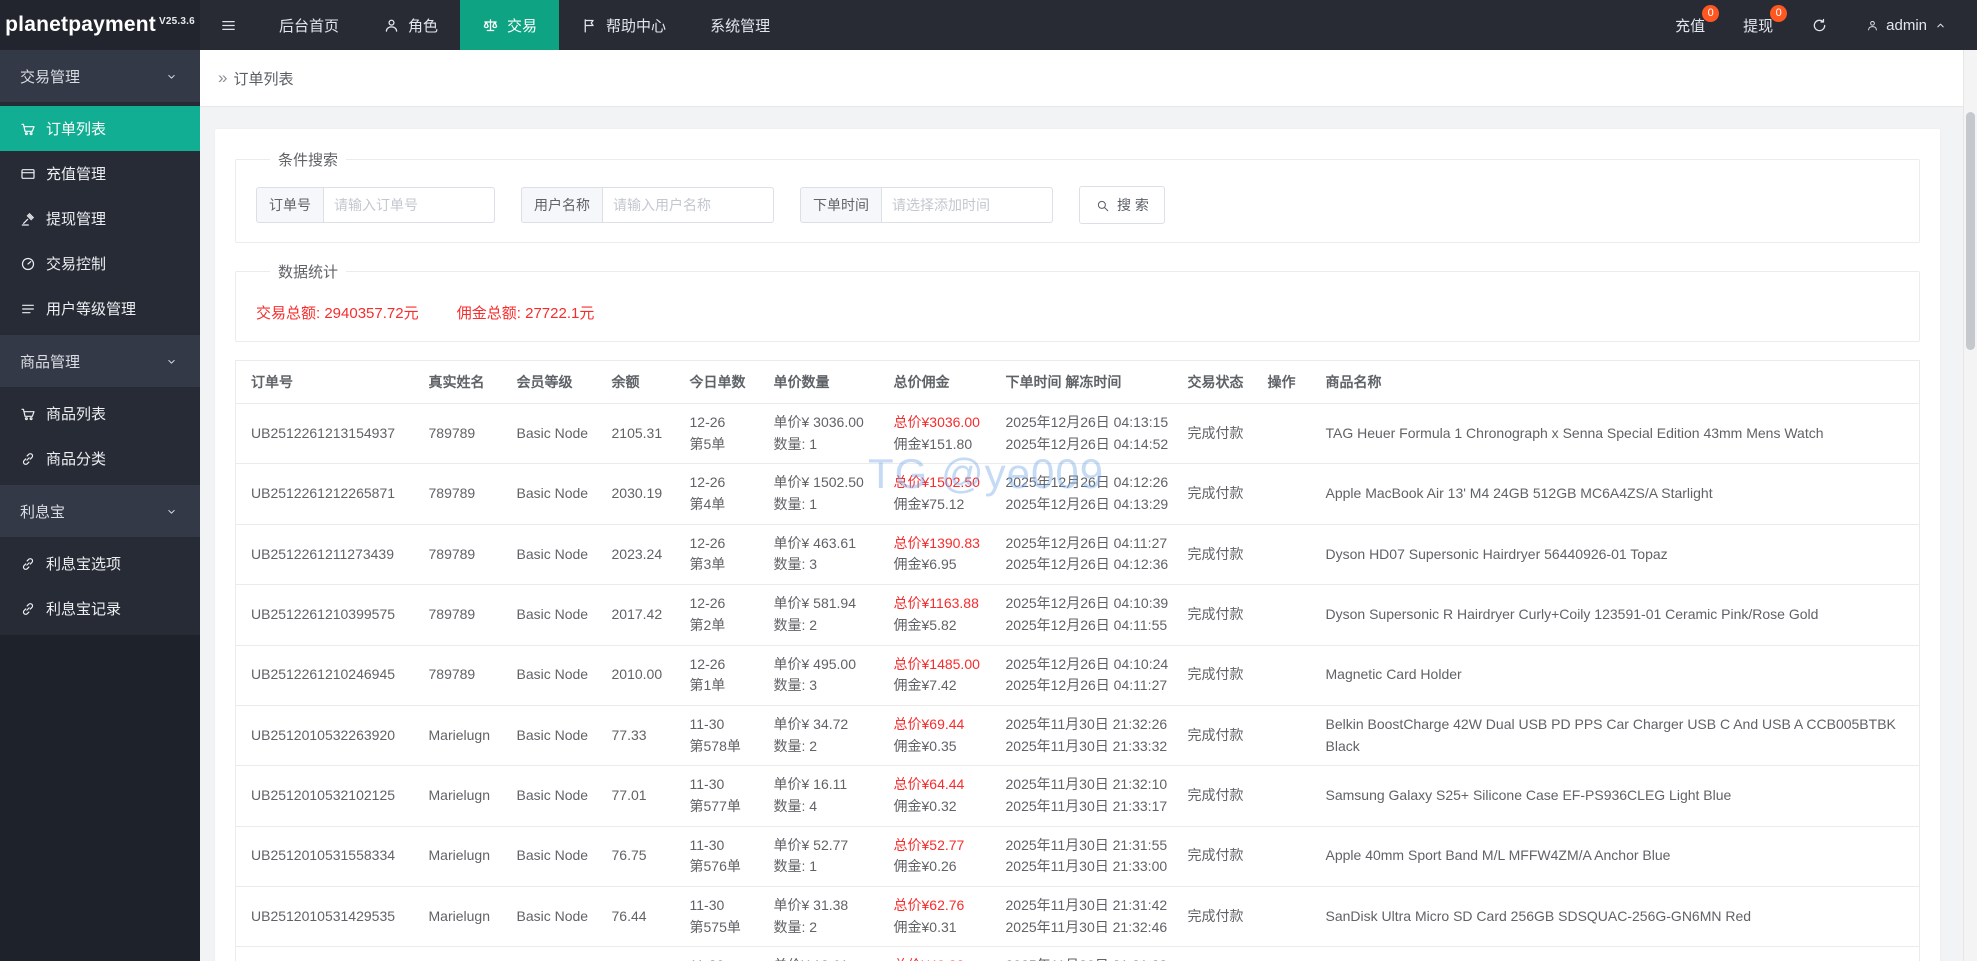 The image size is (1977, 961). What do you see at coordinates (723, 675) in the screenshot?
I see `cell-today-orders: 12-26 第1单` at bounding box center [723, 675].